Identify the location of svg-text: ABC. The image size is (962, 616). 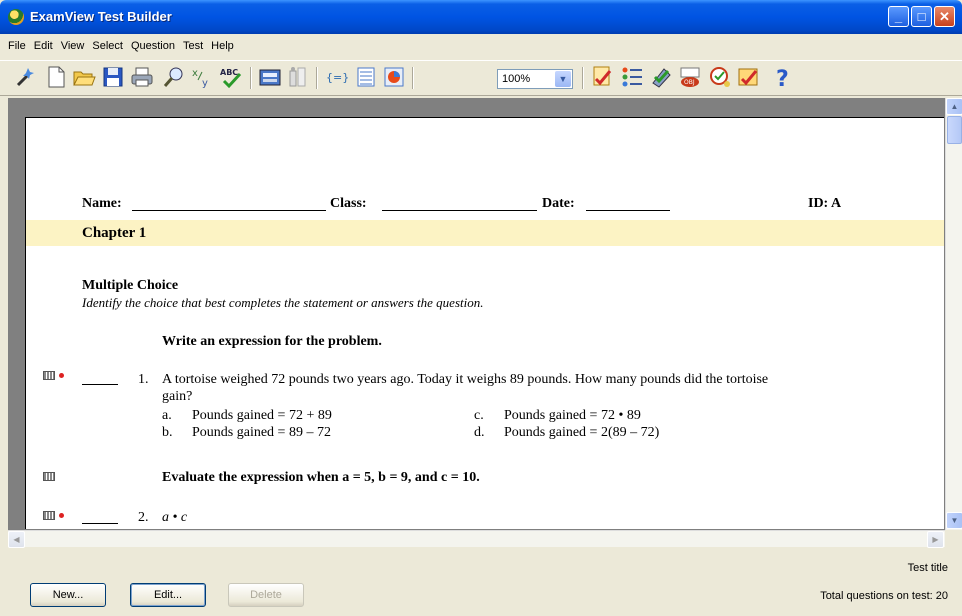
(229, 72).